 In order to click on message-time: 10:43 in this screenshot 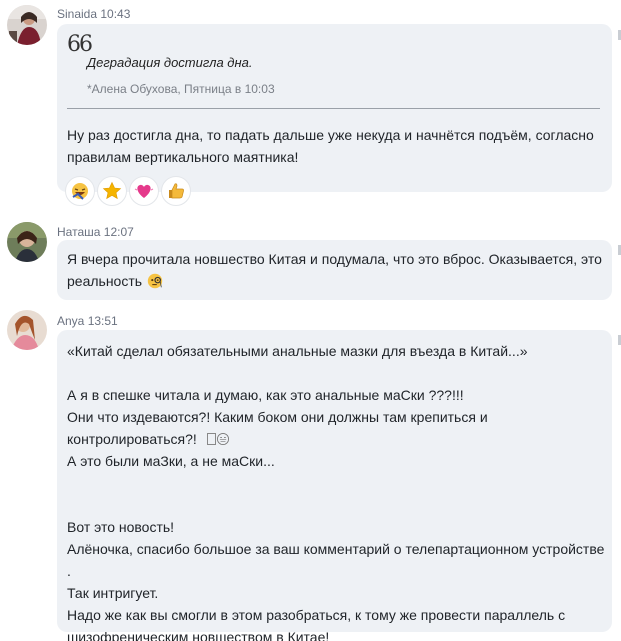, I will do `click(115, 14)`.